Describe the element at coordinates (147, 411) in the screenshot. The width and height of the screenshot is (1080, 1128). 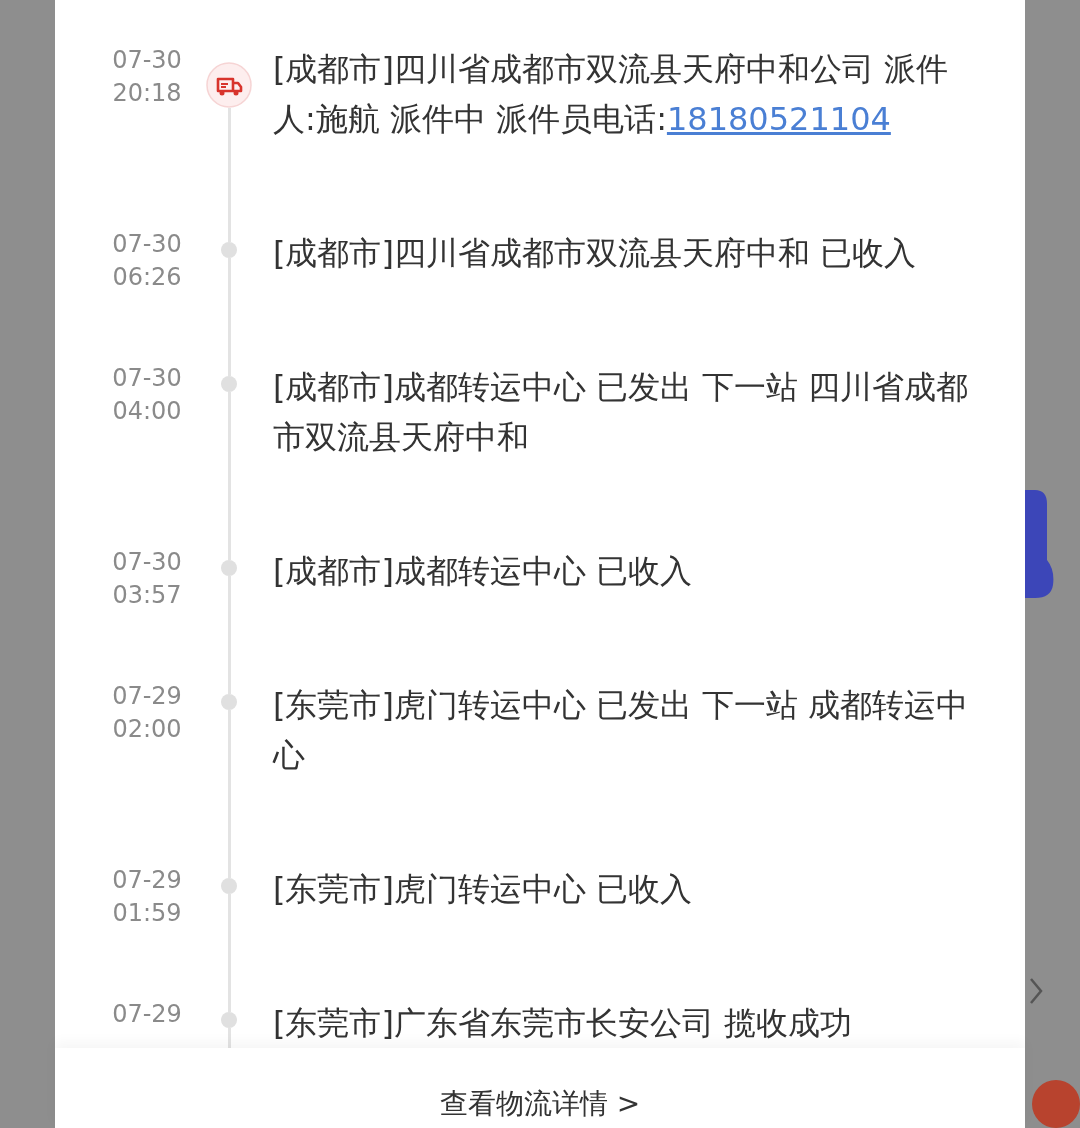
I see `event-time: 04:00` at that location.